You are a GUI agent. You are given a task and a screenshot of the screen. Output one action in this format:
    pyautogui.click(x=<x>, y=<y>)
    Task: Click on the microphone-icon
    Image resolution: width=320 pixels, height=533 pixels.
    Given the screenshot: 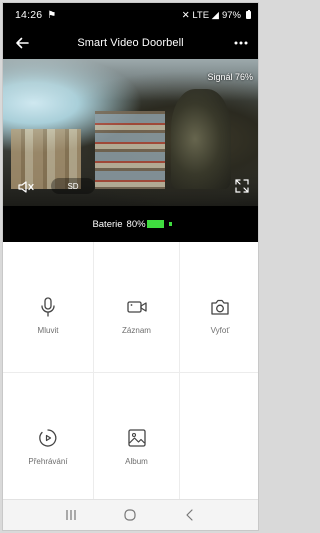 What is the action you would take?
    pyautogui.click(x=48, y=307)
    